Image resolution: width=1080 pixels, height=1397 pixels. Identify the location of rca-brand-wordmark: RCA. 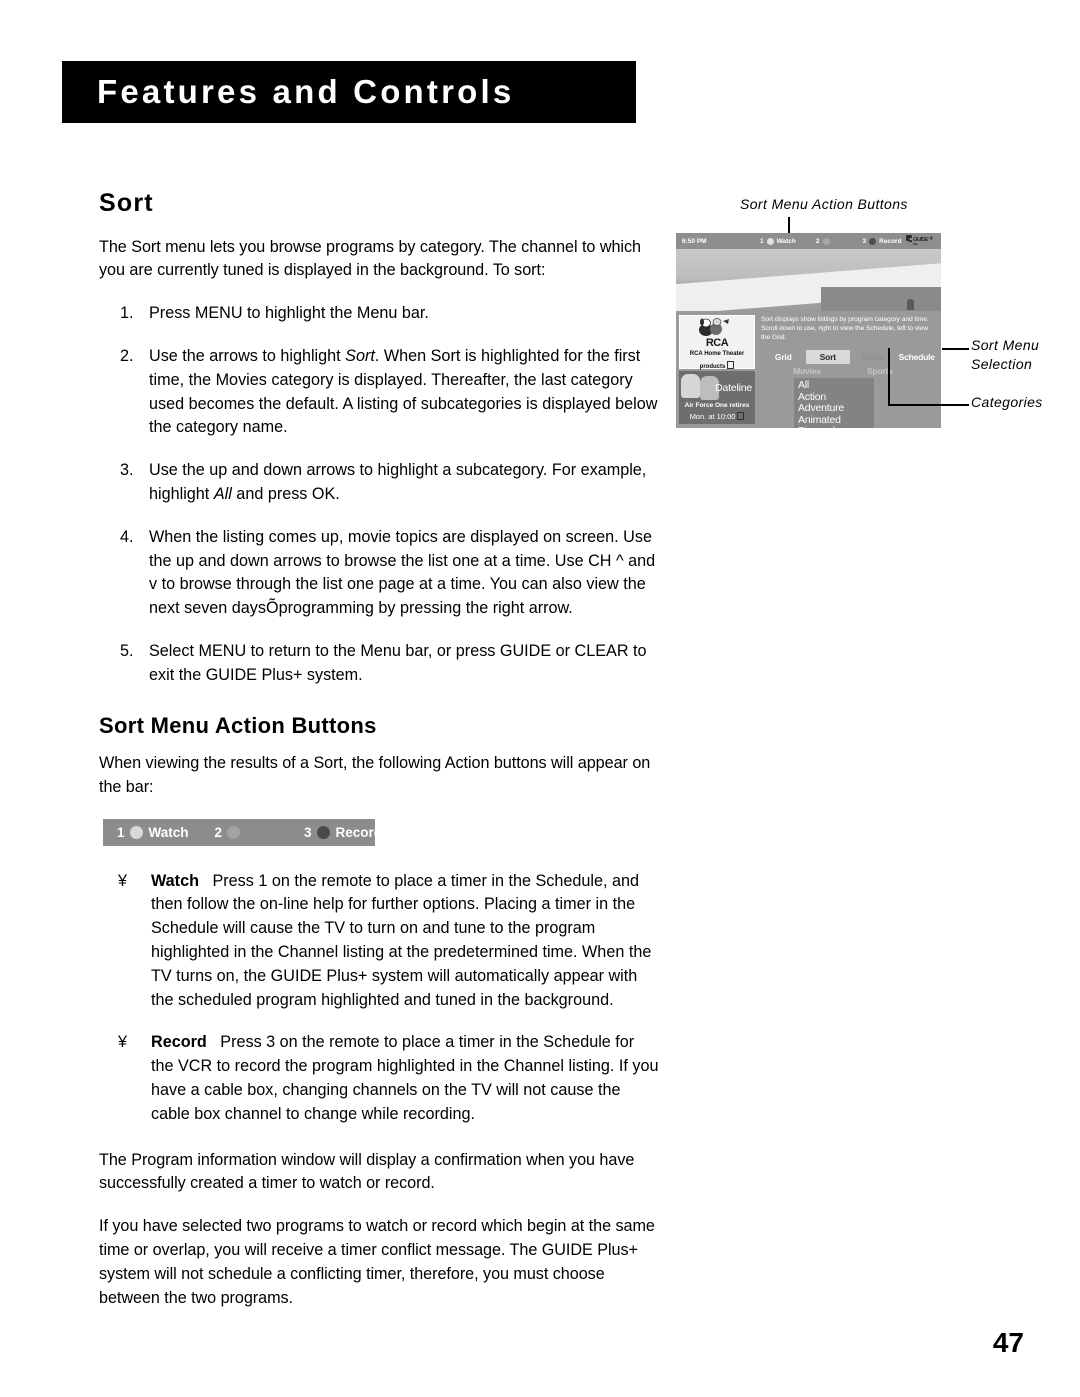
(717, 343).